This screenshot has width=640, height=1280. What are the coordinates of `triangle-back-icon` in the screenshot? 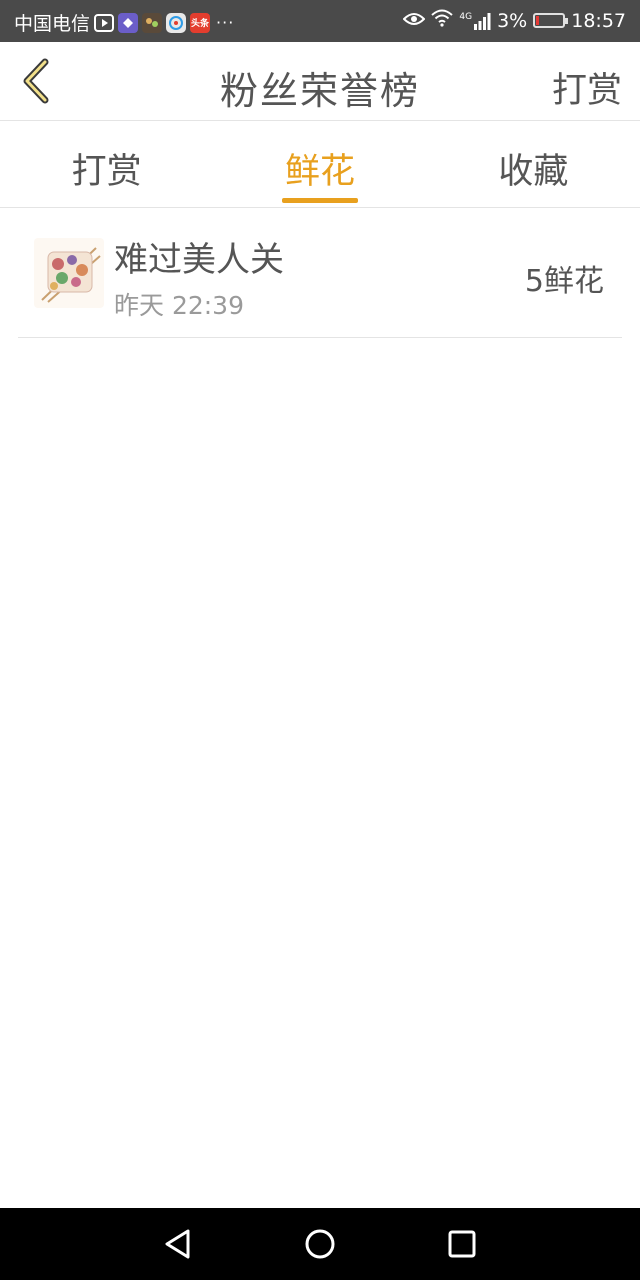 It's located at (177, 1244).